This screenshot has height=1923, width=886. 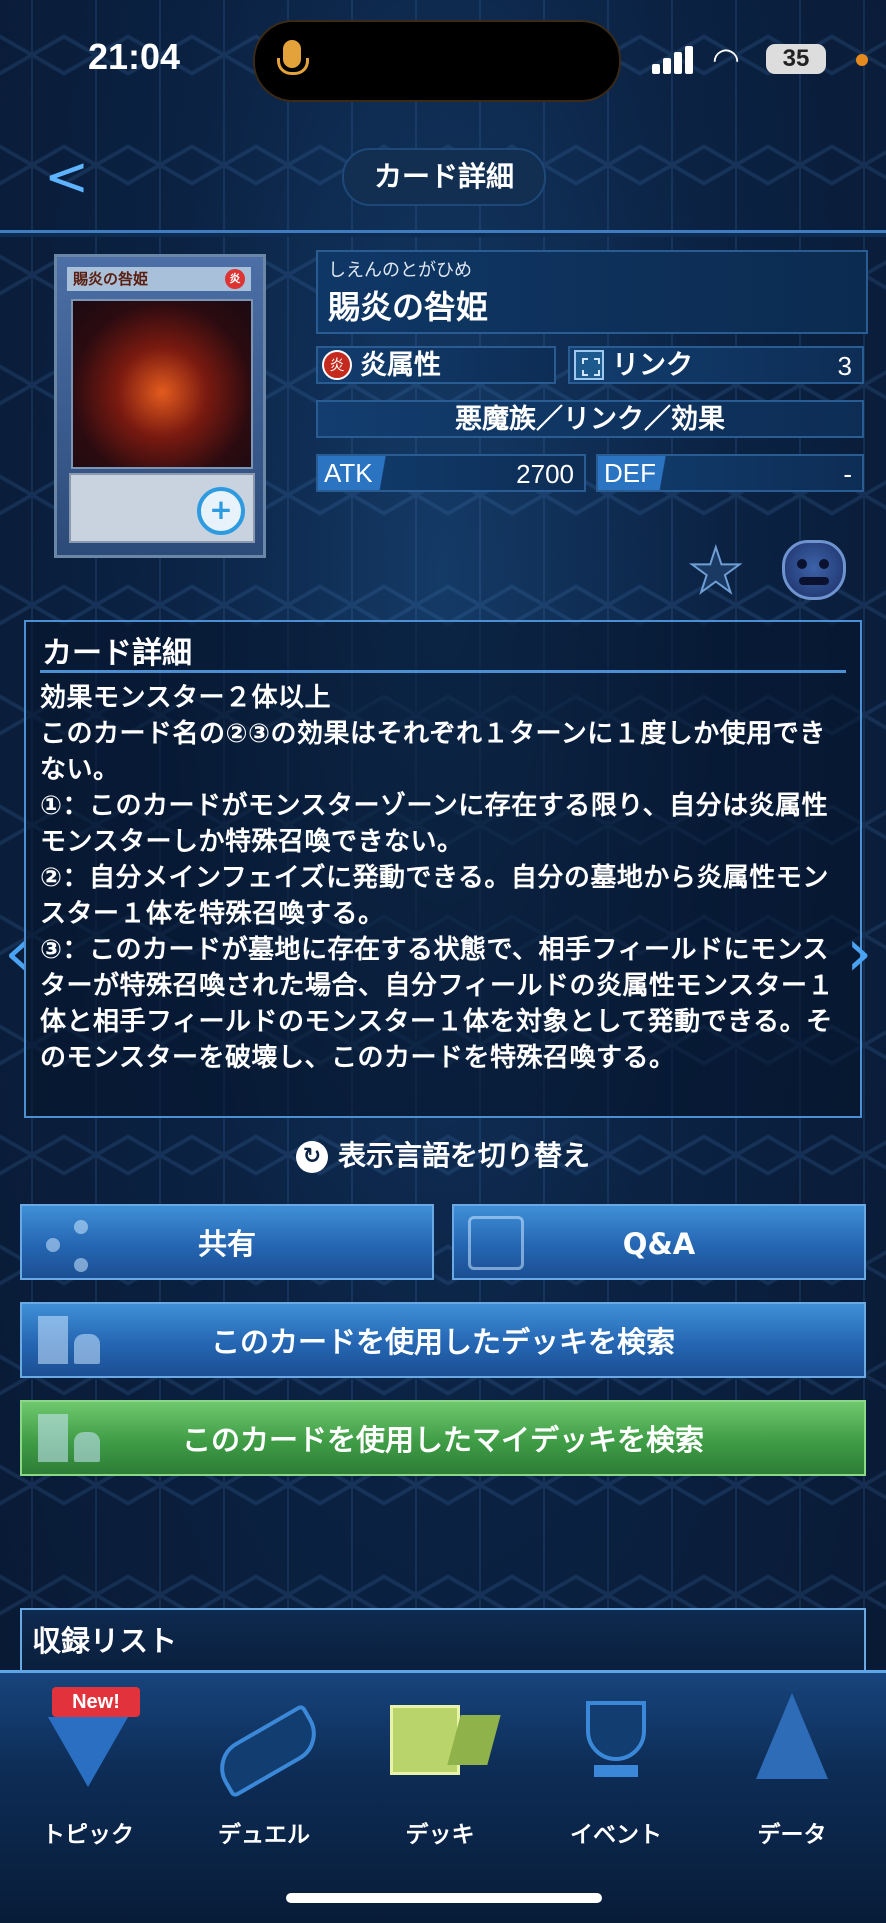 I want to click on link-value: 3, so click(x=844, y=366).